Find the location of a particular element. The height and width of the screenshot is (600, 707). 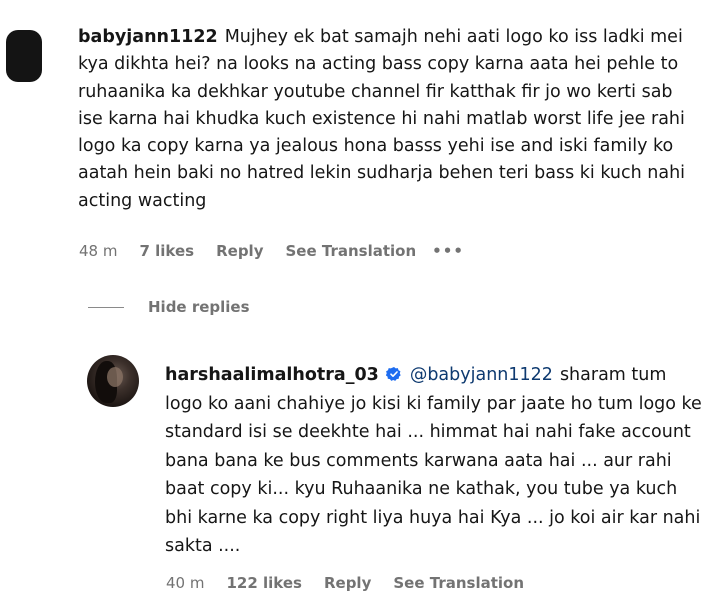

comment-likes: 7 likes is located at coordinates (166, 251).